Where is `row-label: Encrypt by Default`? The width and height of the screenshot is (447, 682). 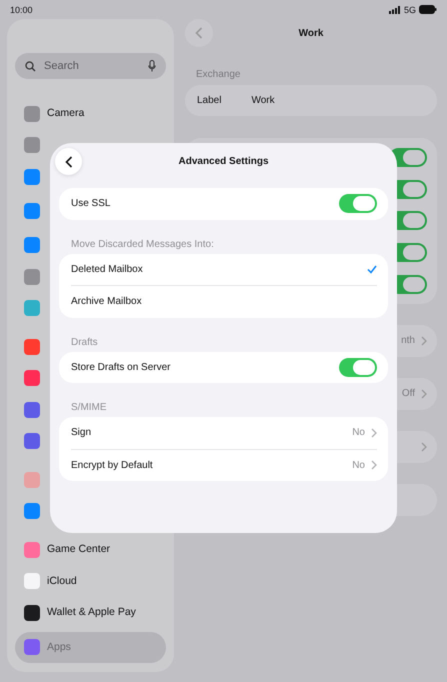
row-label: Encrypt by Default is located at coordinates (112, 465).